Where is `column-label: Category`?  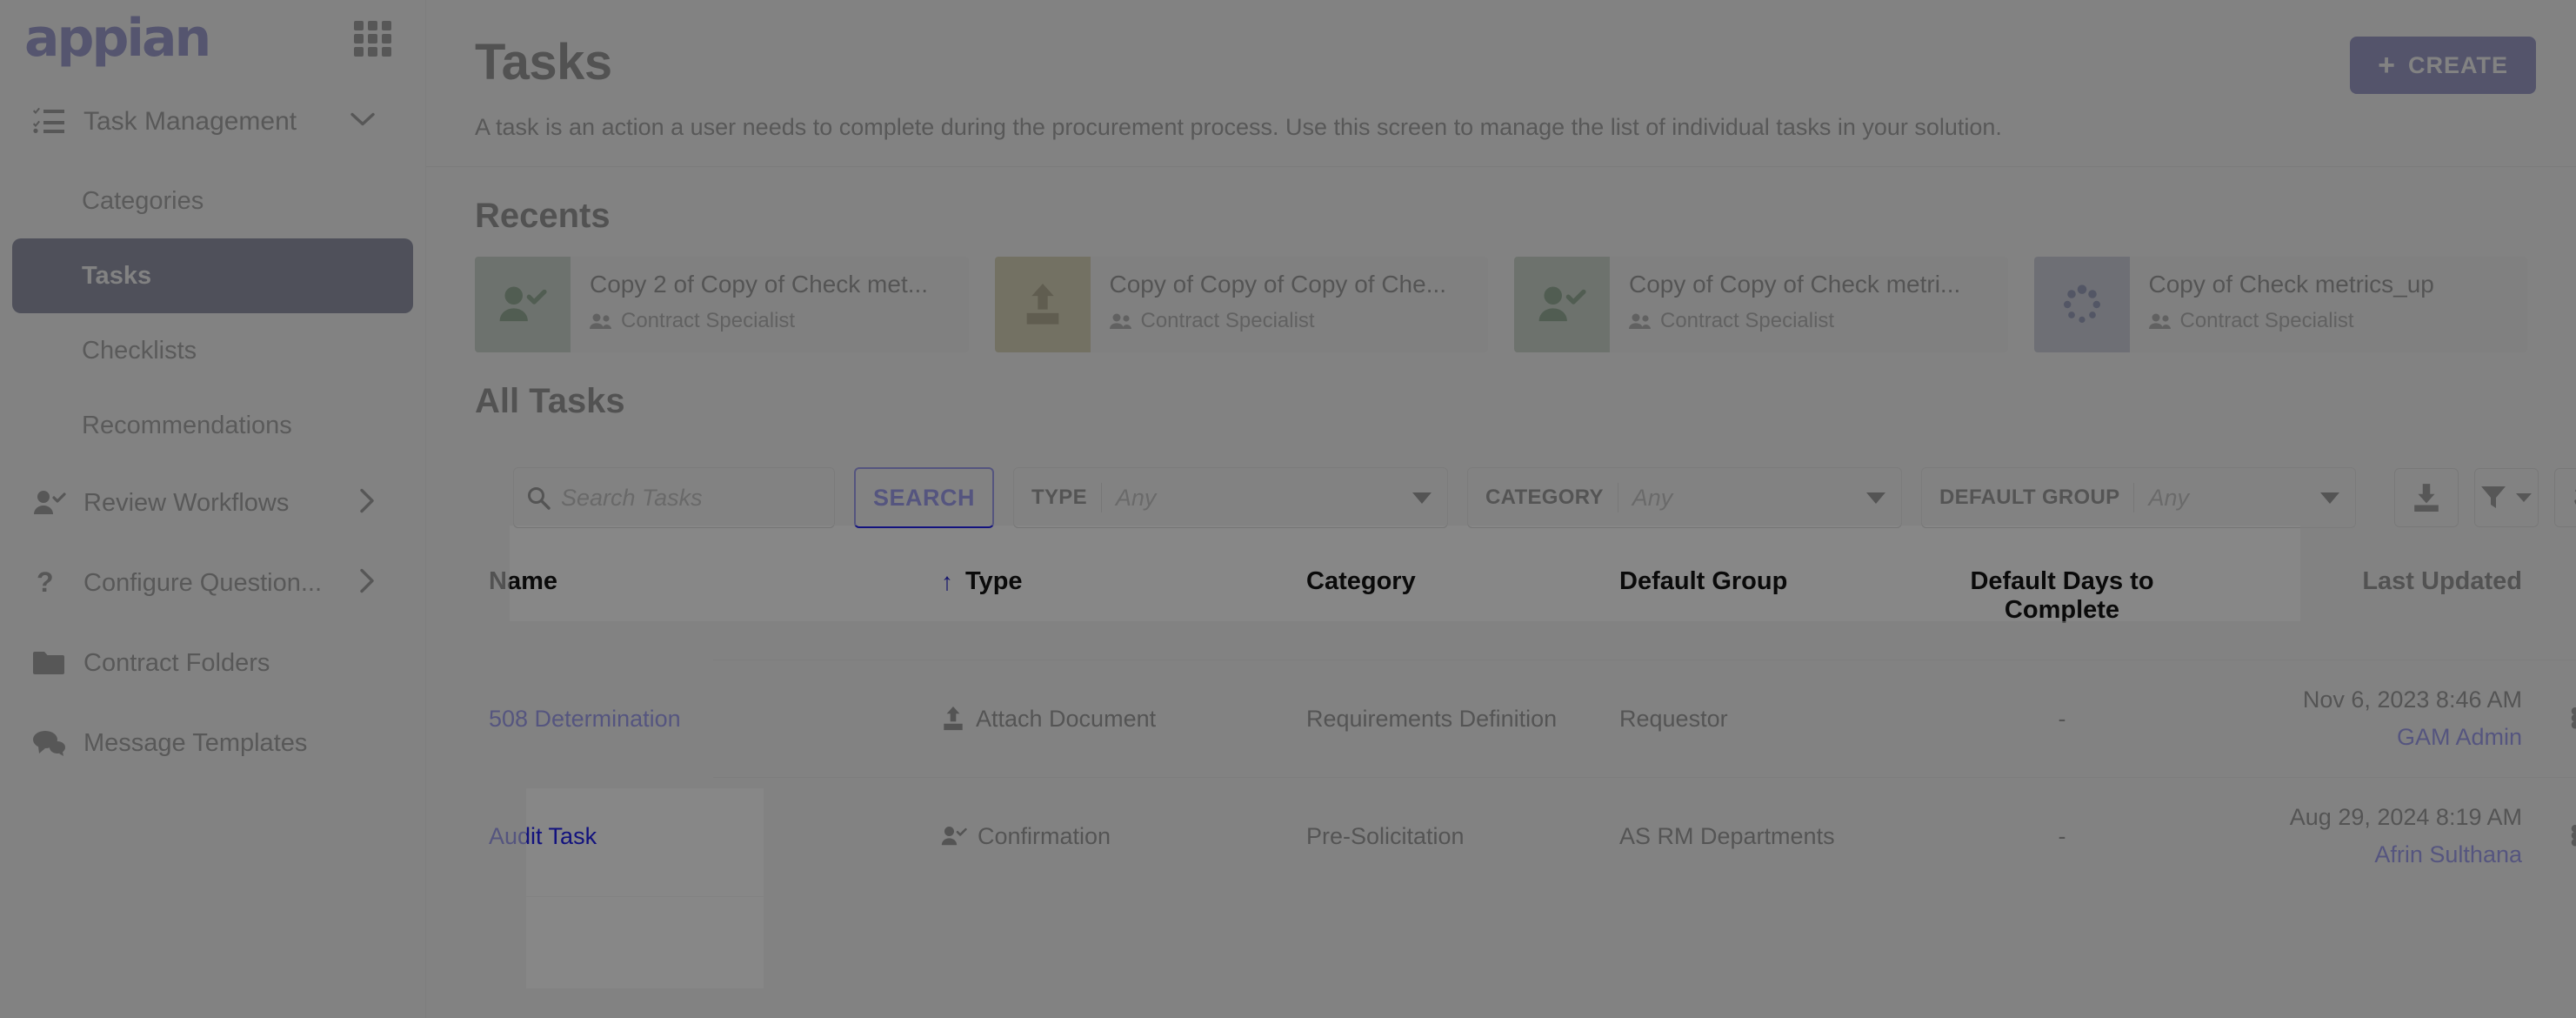
column-label: Category is located at coordinates (1361, 581).